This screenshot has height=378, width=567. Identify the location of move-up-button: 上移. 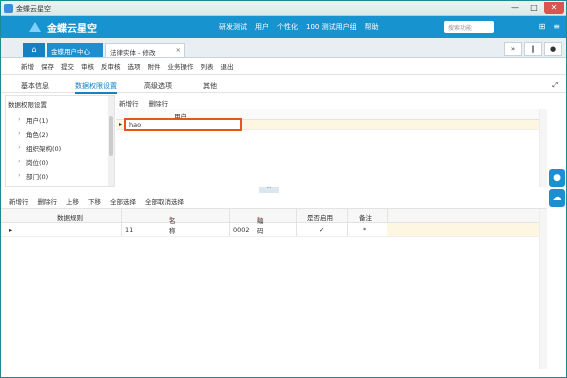
(72, 201).